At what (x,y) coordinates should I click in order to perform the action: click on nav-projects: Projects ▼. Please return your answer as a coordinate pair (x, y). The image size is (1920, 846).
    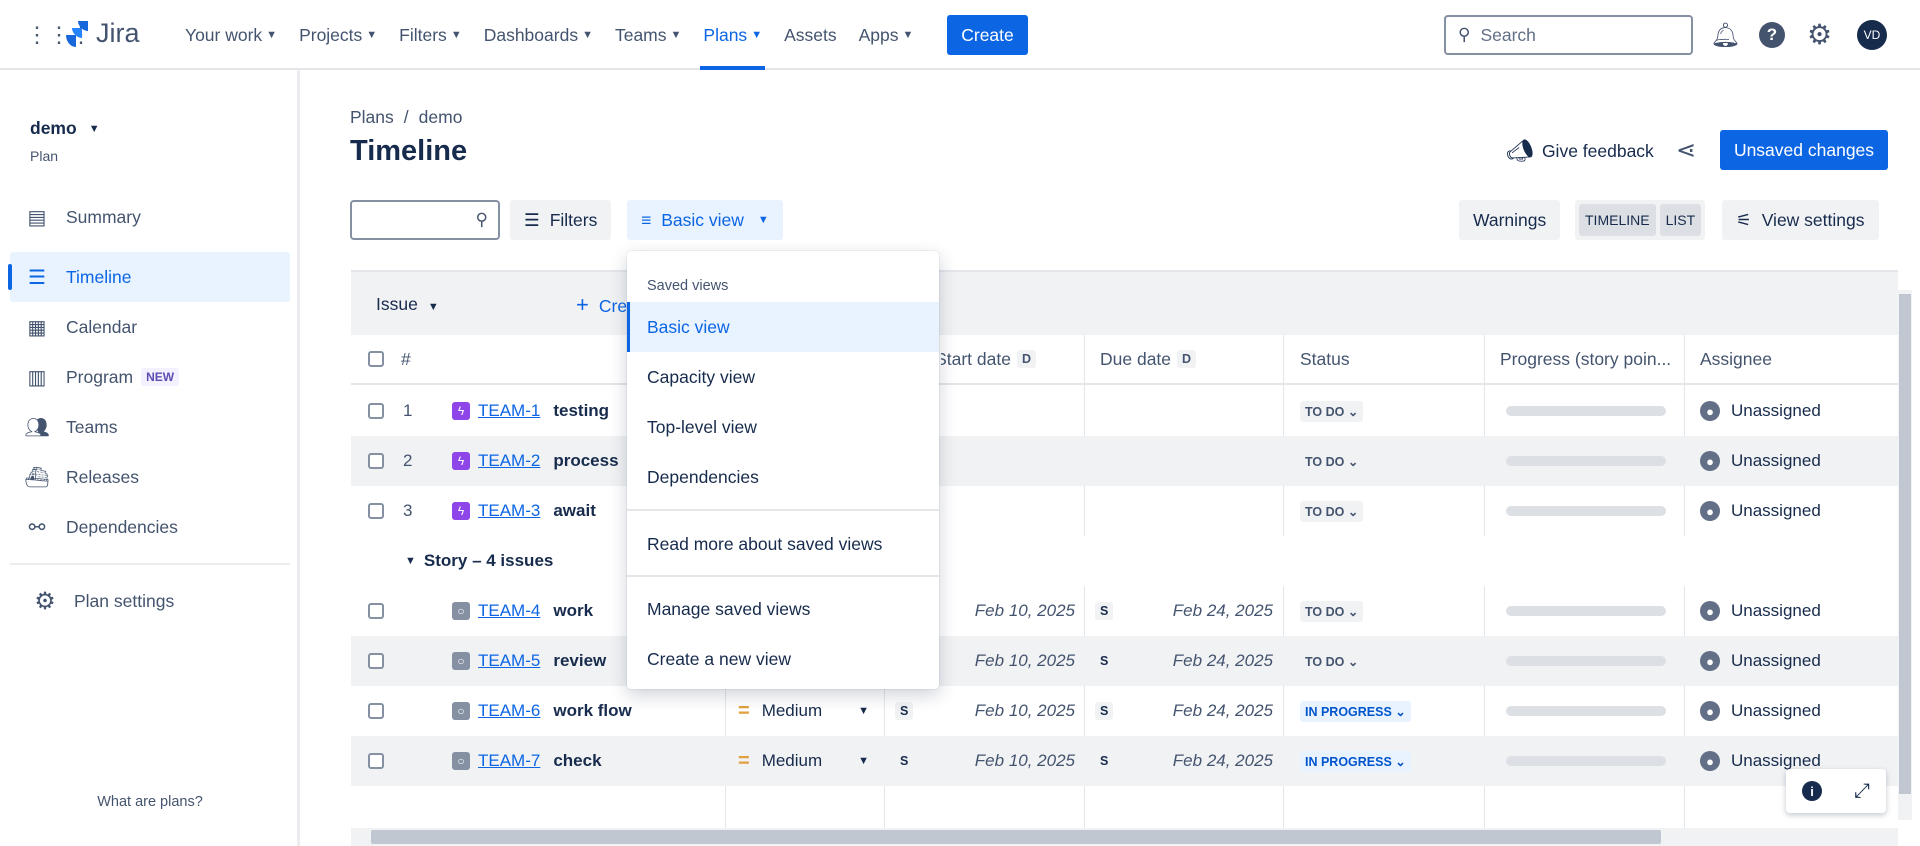
    Looking at the image, I should click on (338, 35).